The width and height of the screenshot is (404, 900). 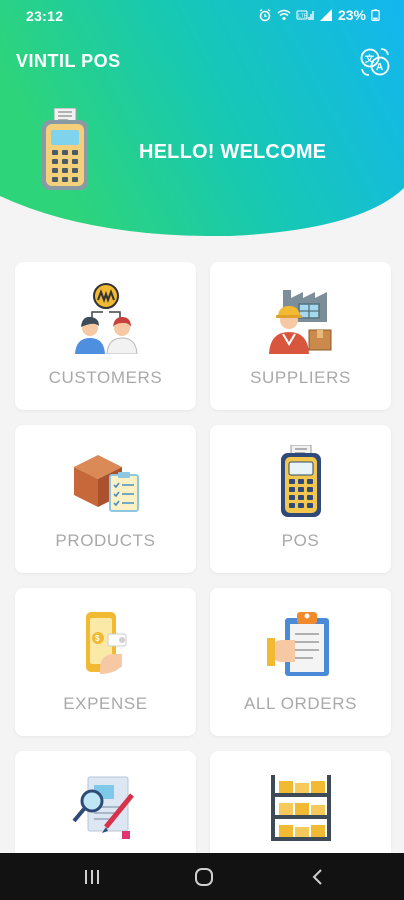 I want to click on products-card: PRODUCTS, so click(x=105, y=499).